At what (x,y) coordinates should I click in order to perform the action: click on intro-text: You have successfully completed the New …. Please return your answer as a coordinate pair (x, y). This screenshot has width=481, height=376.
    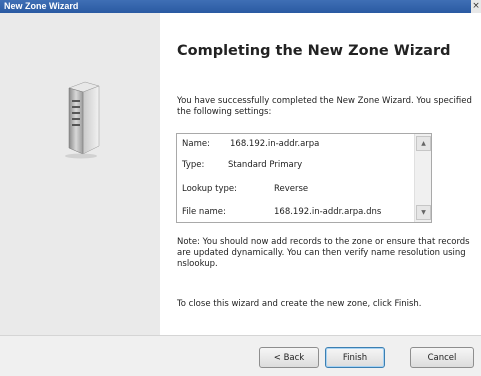
    Looking at the image, I should click on (324, 106).